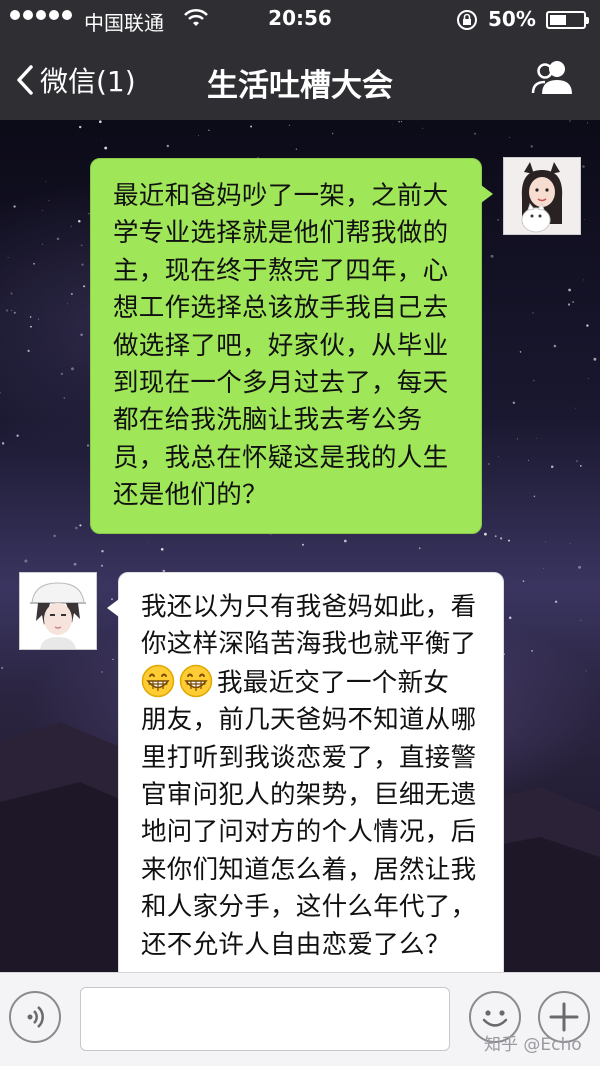 The image size is (600, 1066). I want to click on avatar-girl-with-cat-image, so click(542, 196).